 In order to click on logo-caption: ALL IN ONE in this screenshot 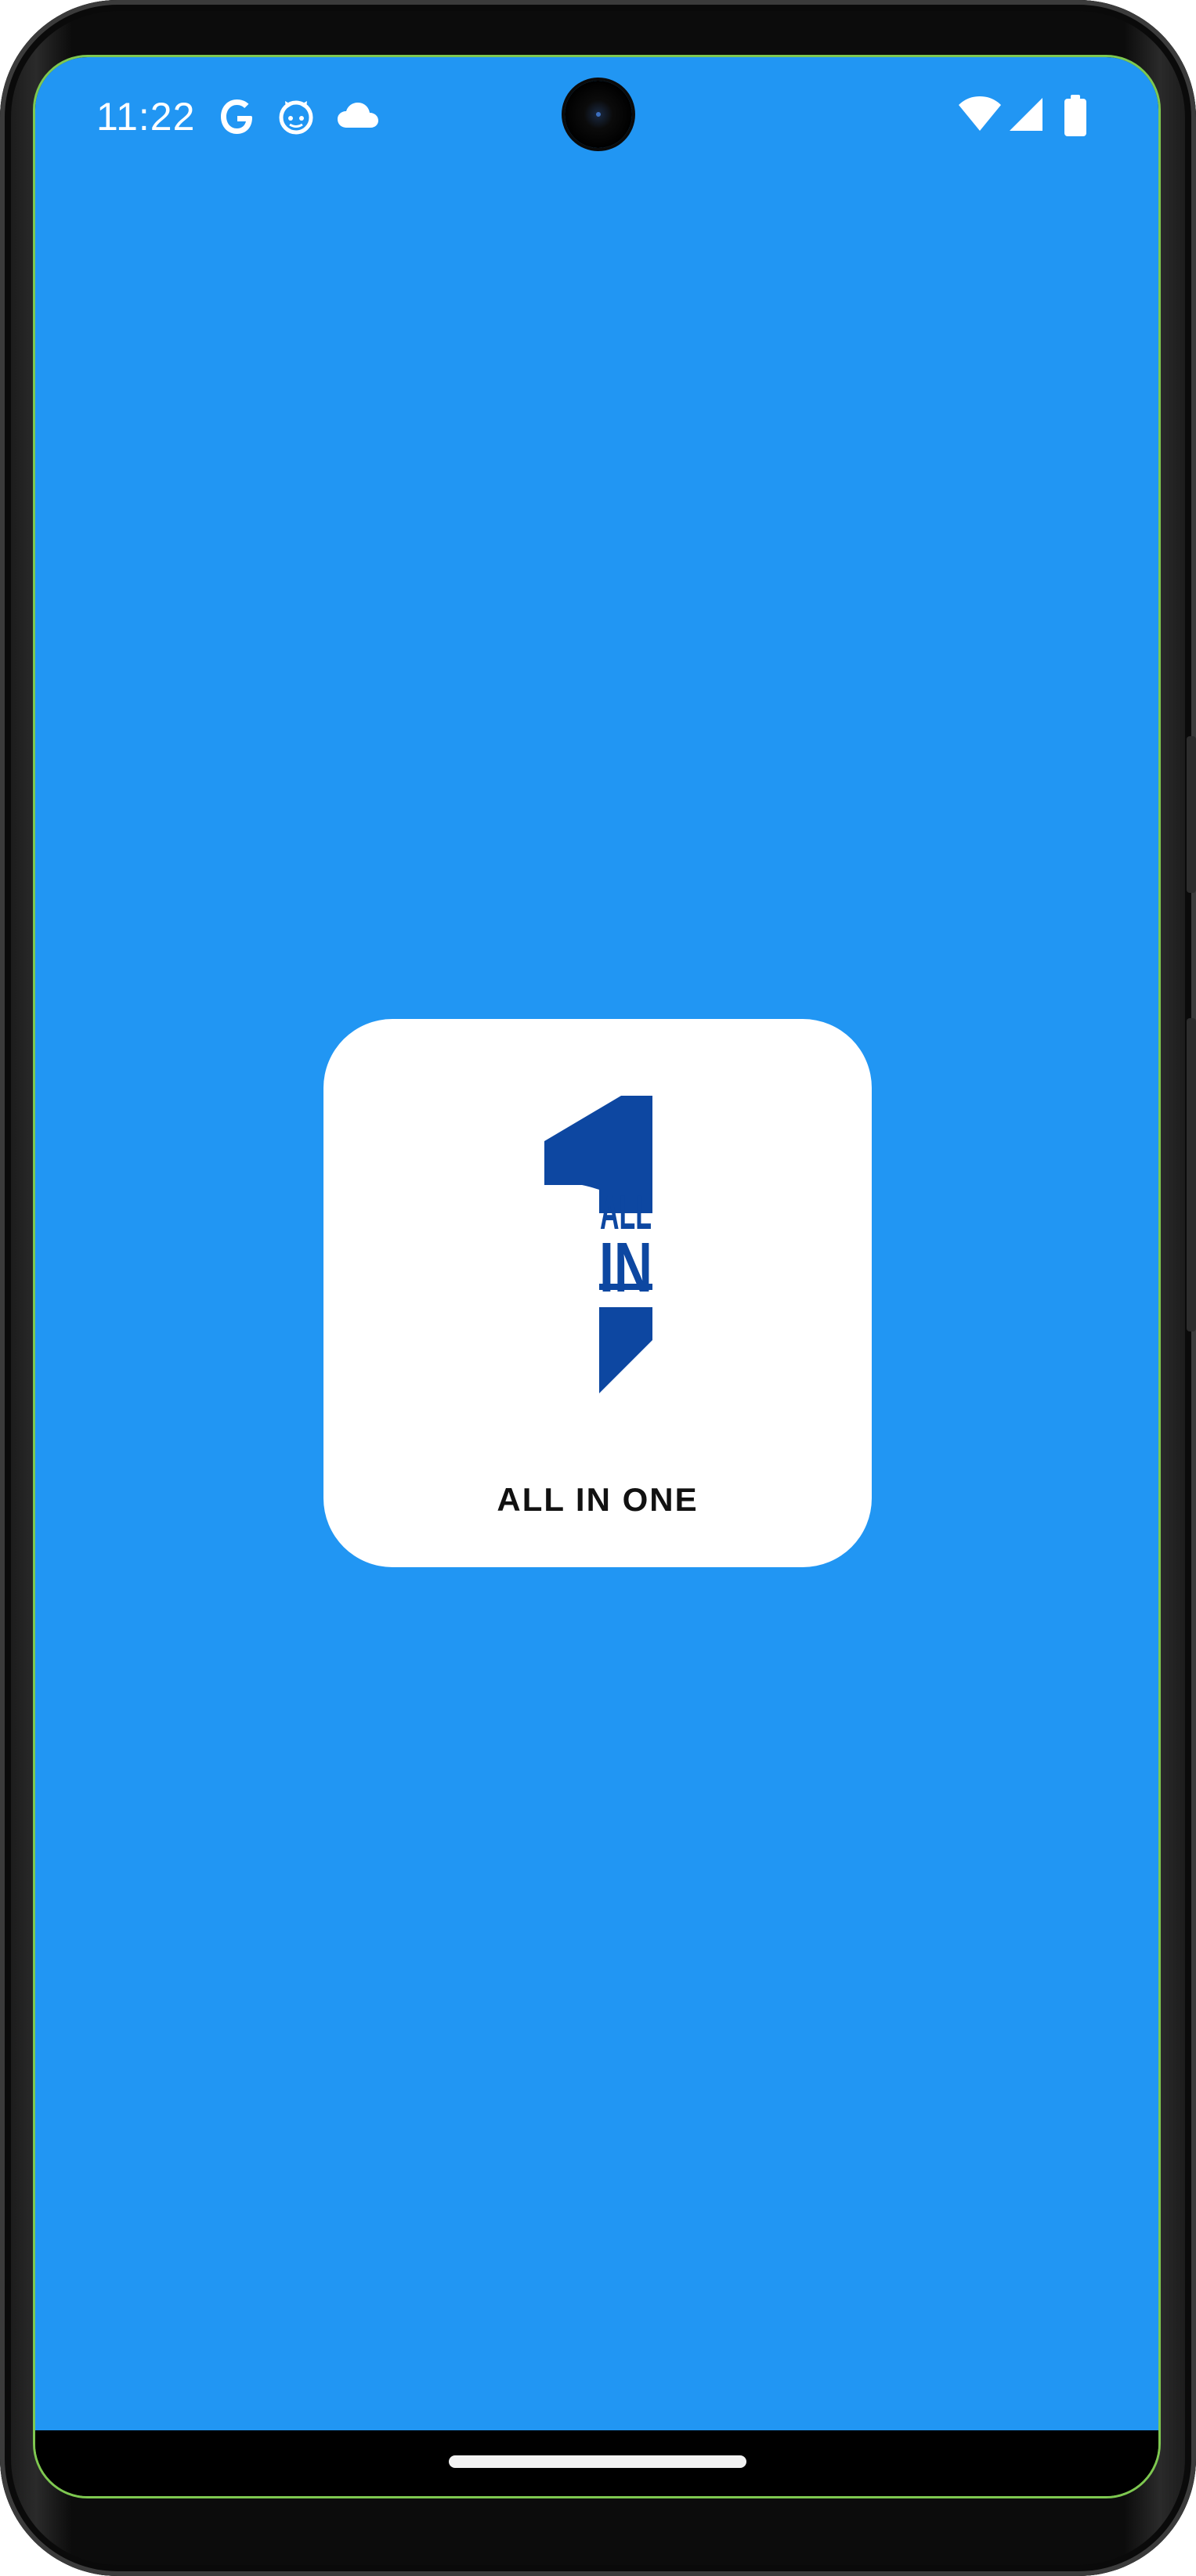, I will do `click(598, 1499)`.